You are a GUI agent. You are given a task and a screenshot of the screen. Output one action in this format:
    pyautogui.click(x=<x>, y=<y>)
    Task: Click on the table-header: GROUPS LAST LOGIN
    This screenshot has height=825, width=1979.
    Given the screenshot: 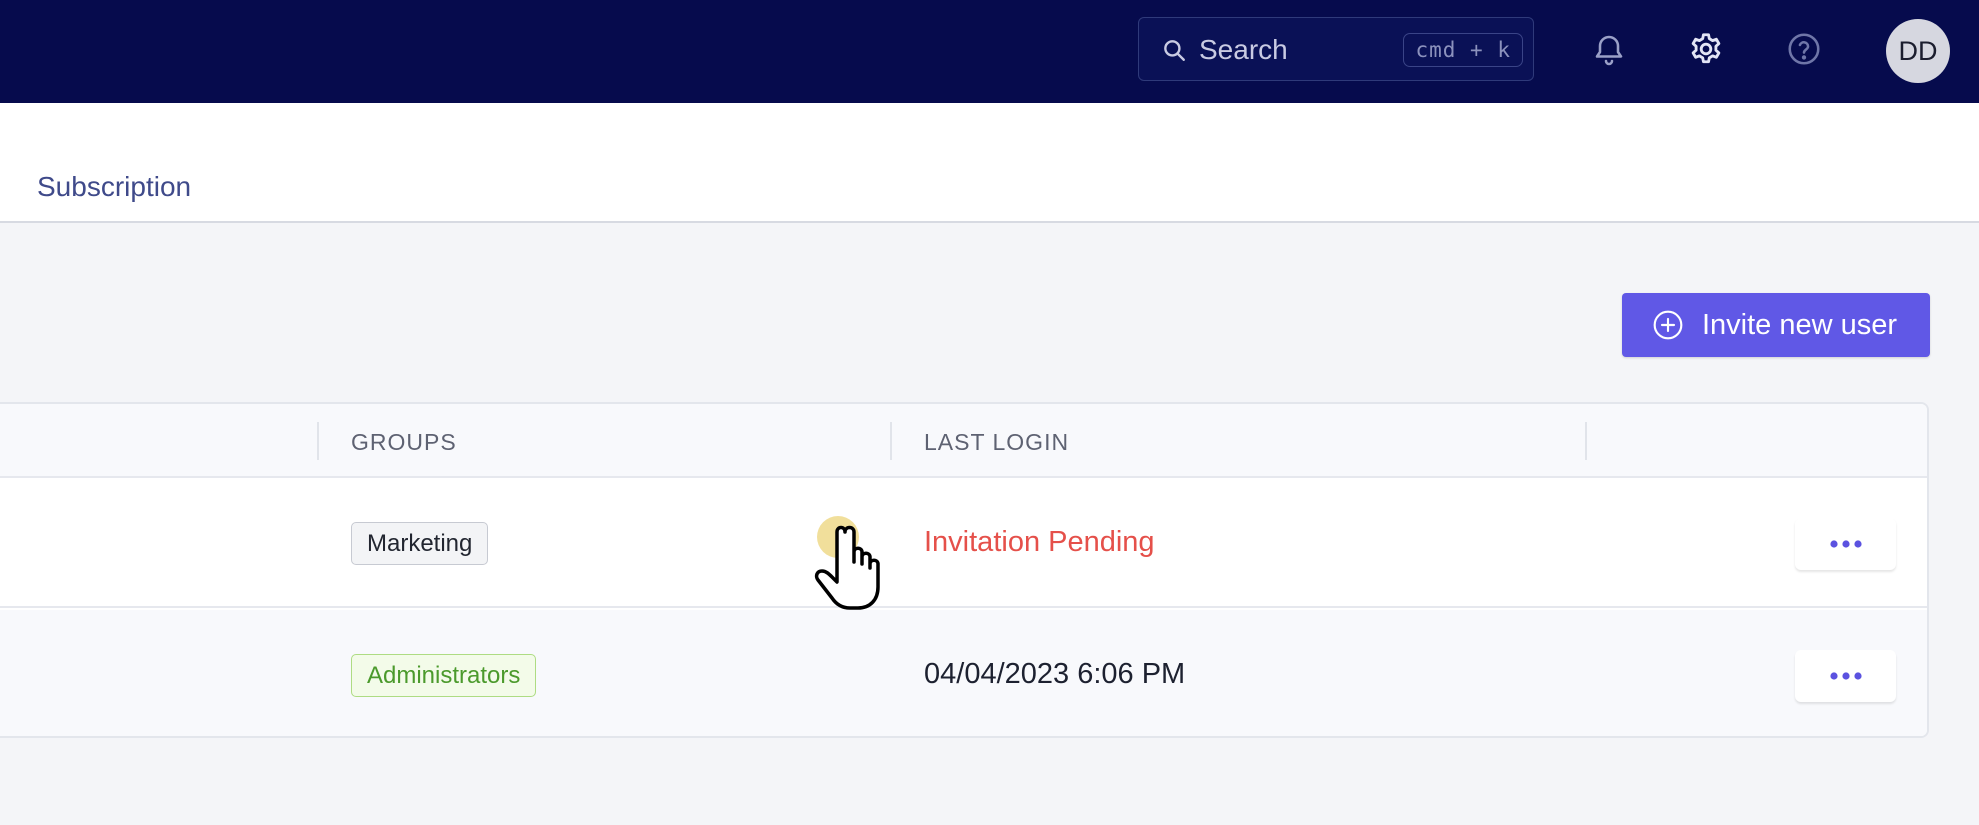 What is the action you would take?
    pyautogui.click(x=963, y=441)
    